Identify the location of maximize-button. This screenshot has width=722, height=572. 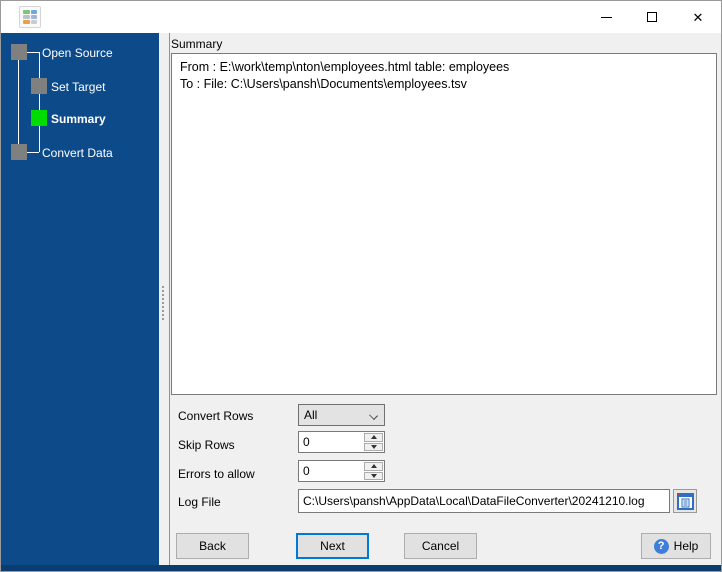
(652, 17).